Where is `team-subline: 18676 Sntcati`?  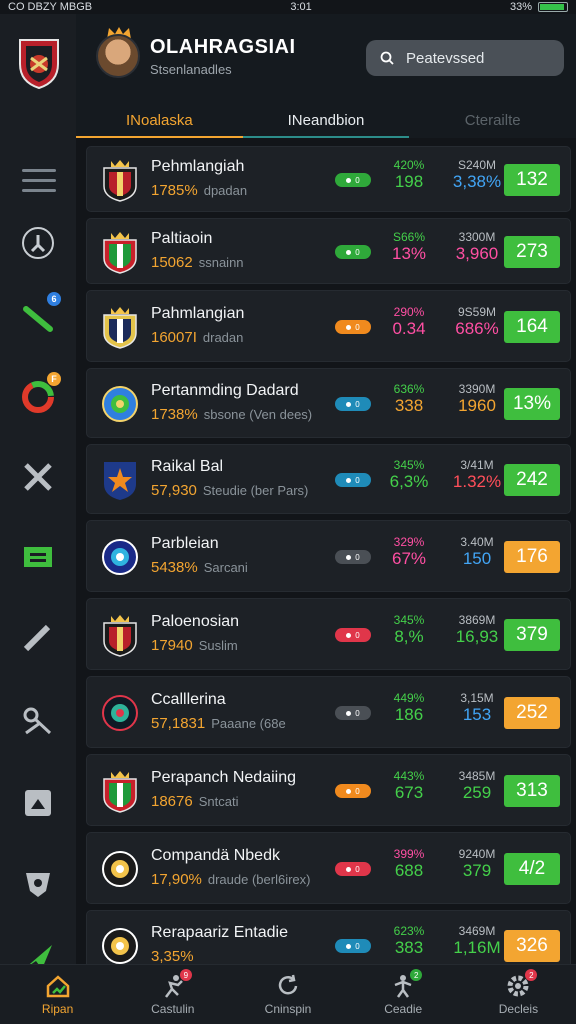 team-subline: 18676 Sntcati is located at coordinates (194, 801).